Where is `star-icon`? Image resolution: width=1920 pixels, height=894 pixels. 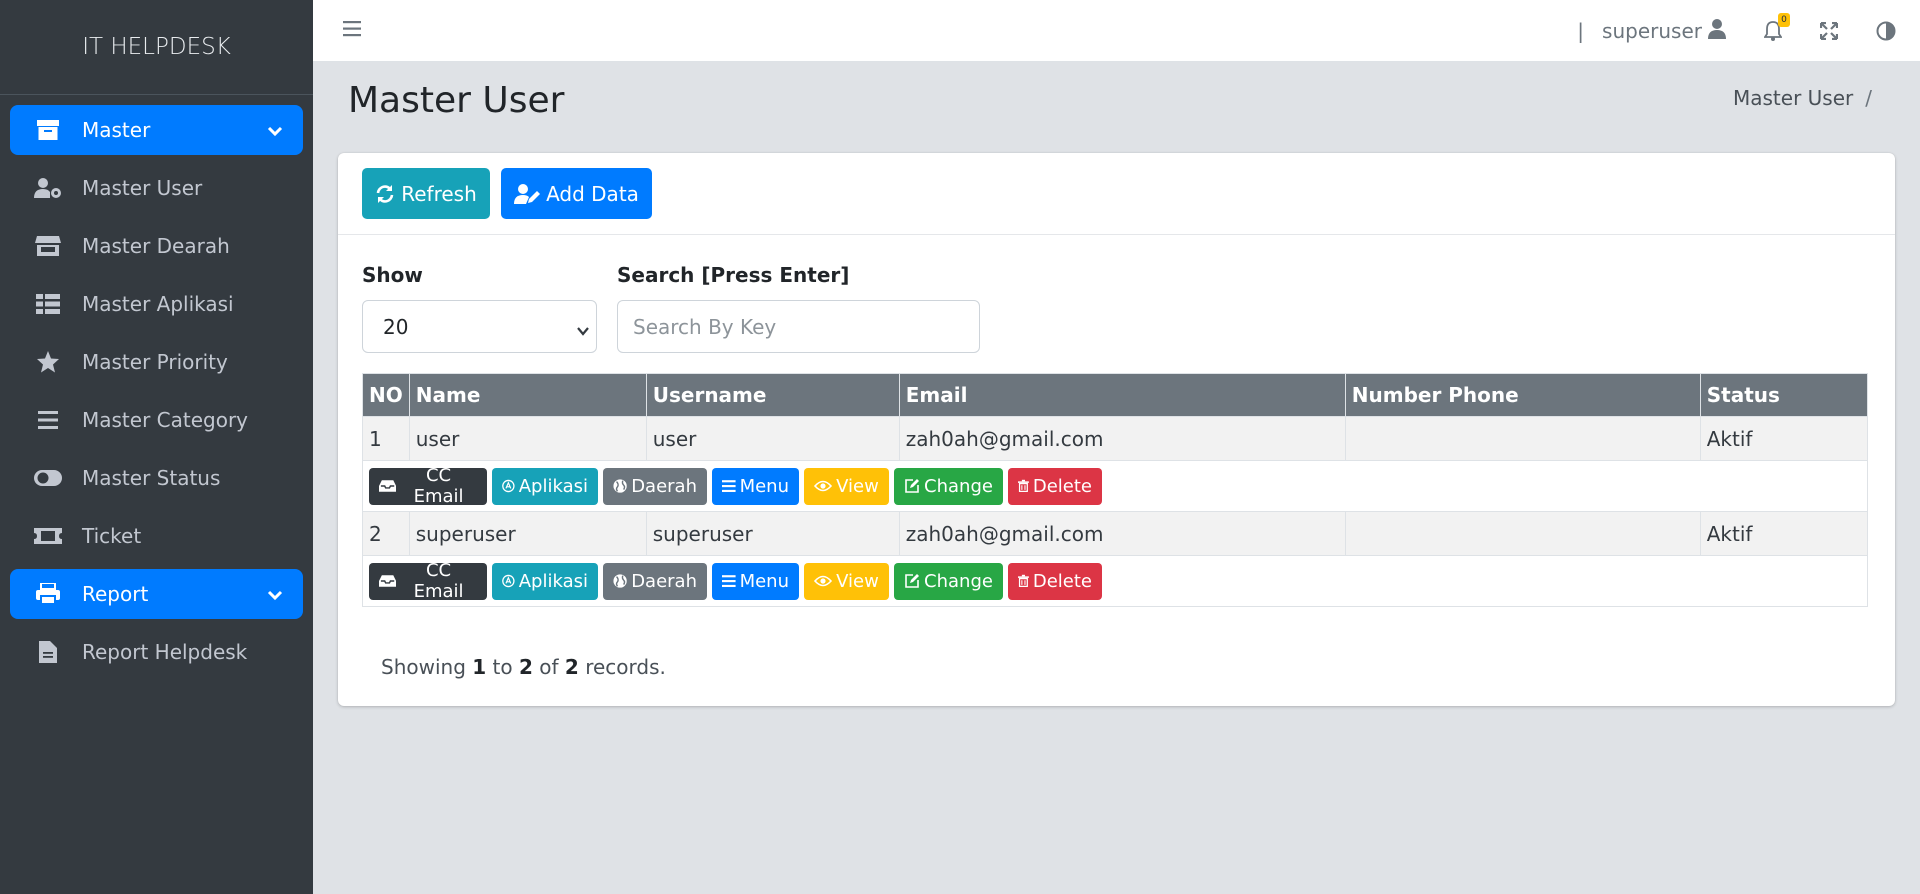
star-icon is located at coordinates (48, 362).